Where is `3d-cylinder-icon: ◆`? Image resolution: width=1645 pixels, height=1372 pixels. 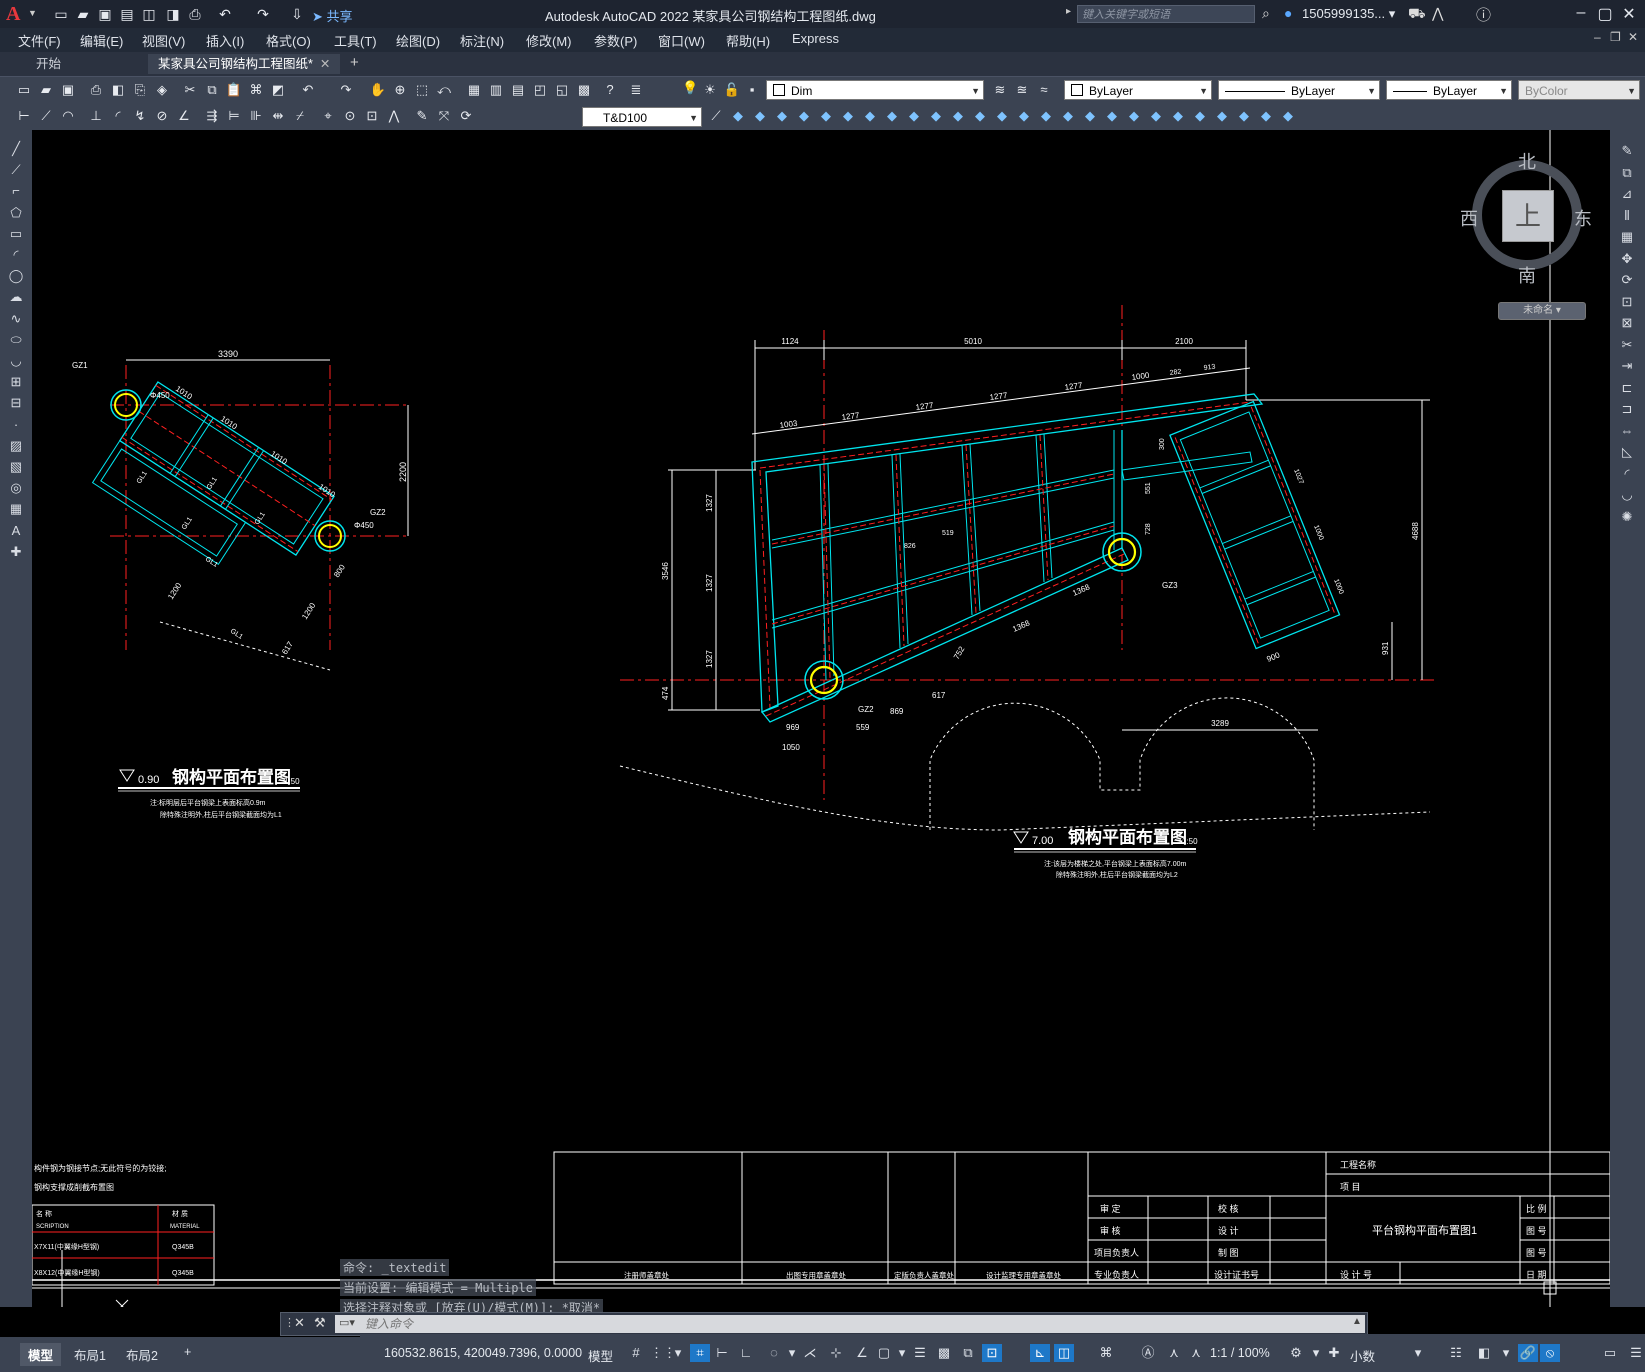
3d-cylinder-icon: ◆ is located at coordinates (826, 116).